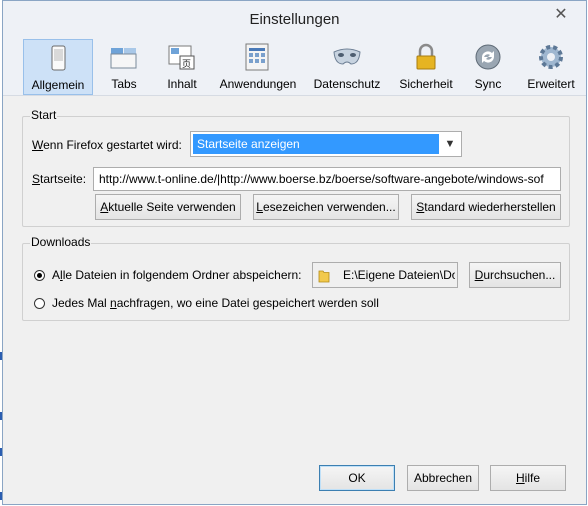  I want to click on dialog-title: Einstellungen, so click(294, 19).